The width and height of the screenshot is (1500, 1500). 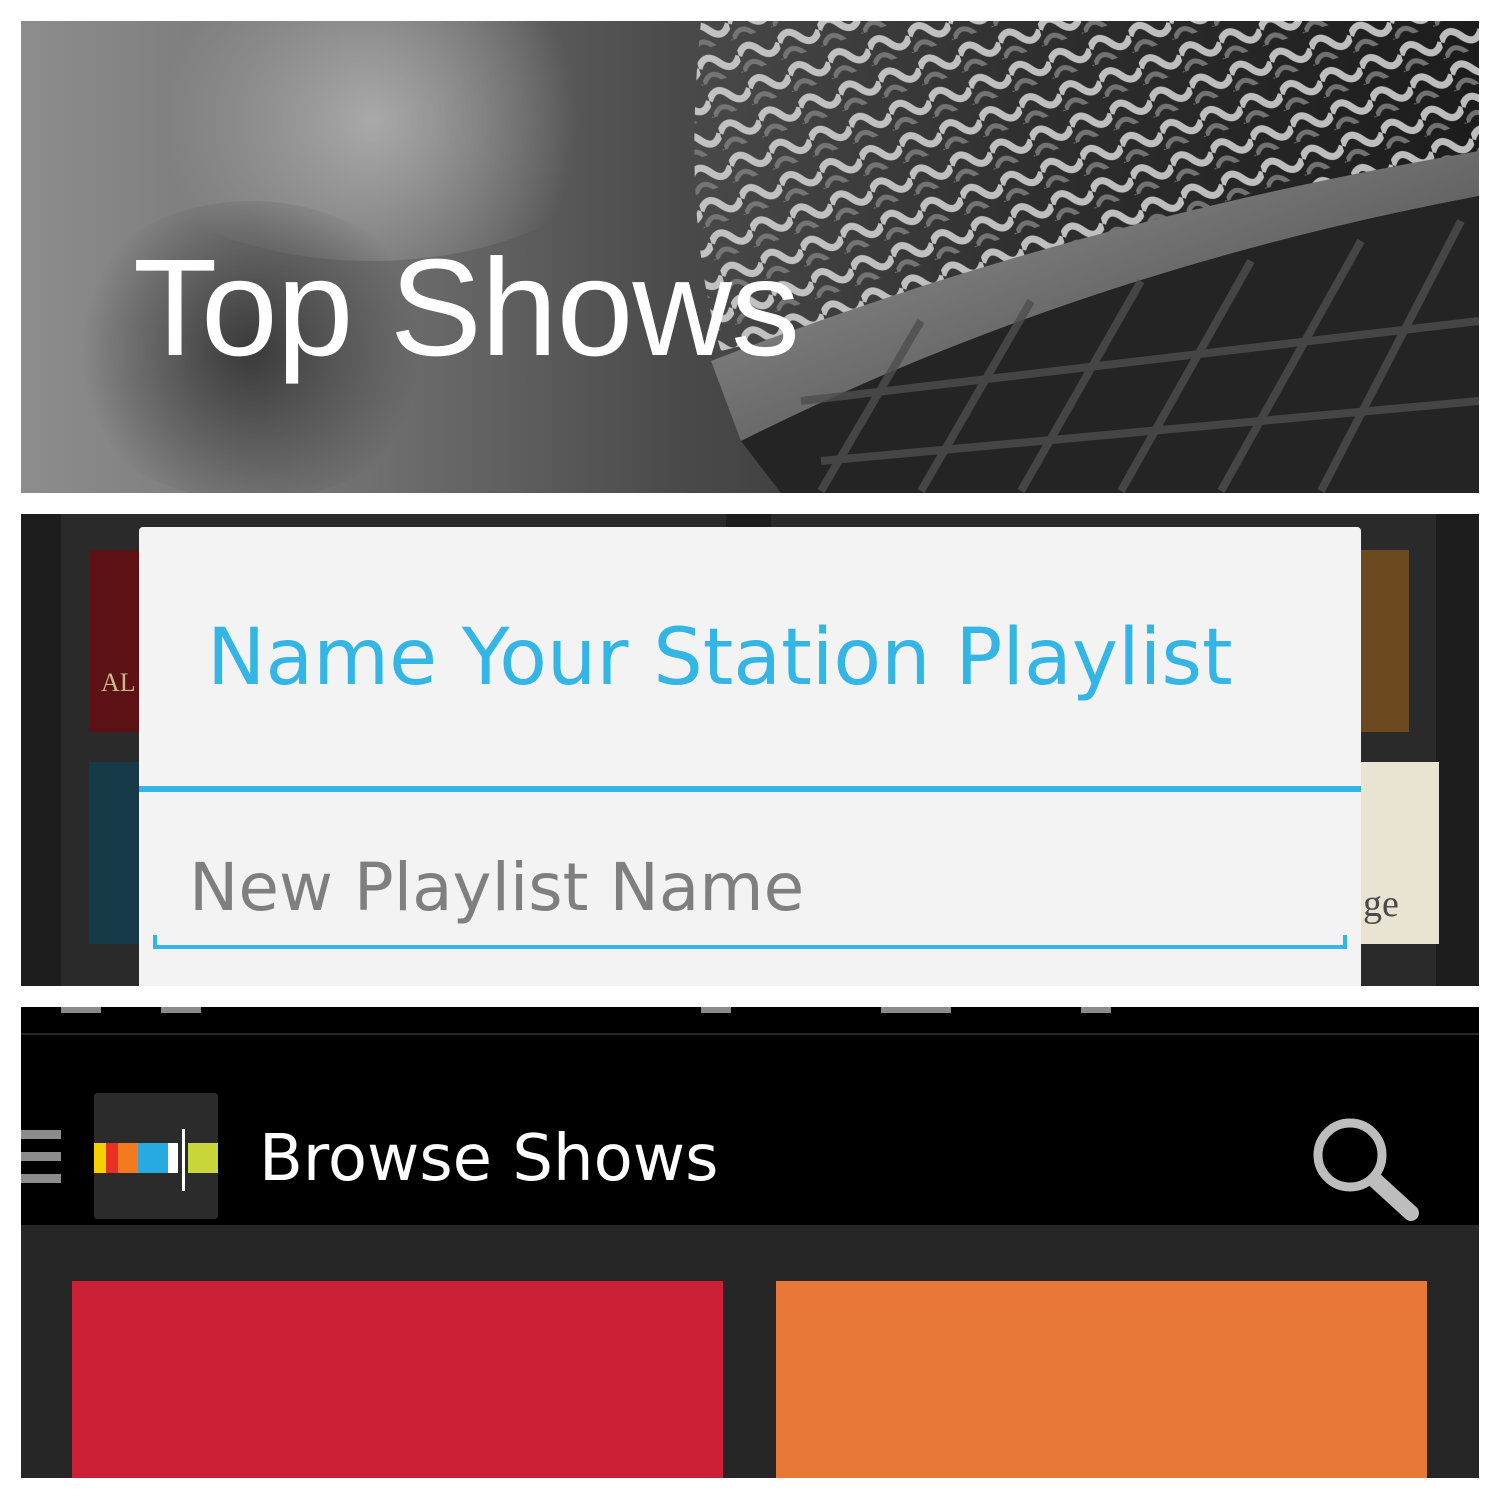 What do you see at coordinates (489, 1159) in the screenshot?
I see `appbar-title: Browse Shows` at bounding box center [489, 1159].